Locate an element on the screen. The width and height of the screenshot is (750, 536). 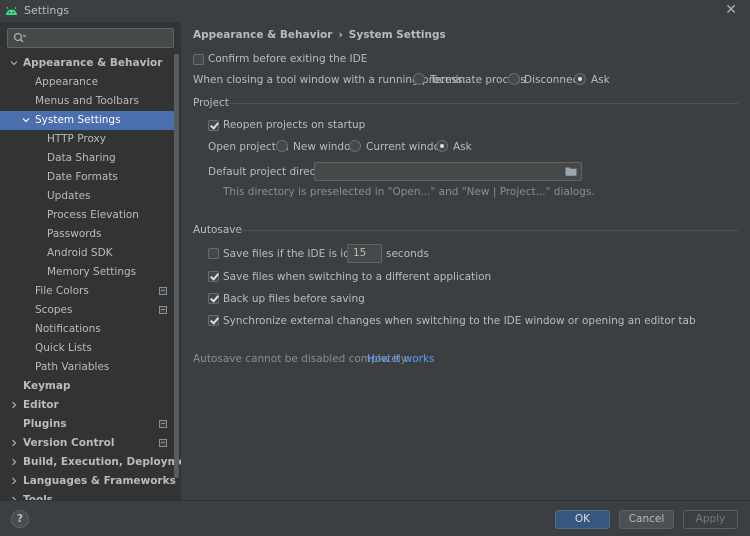
sidebar-item-http-proxy: HTTP Proxy is located at coordinates (87, 139).